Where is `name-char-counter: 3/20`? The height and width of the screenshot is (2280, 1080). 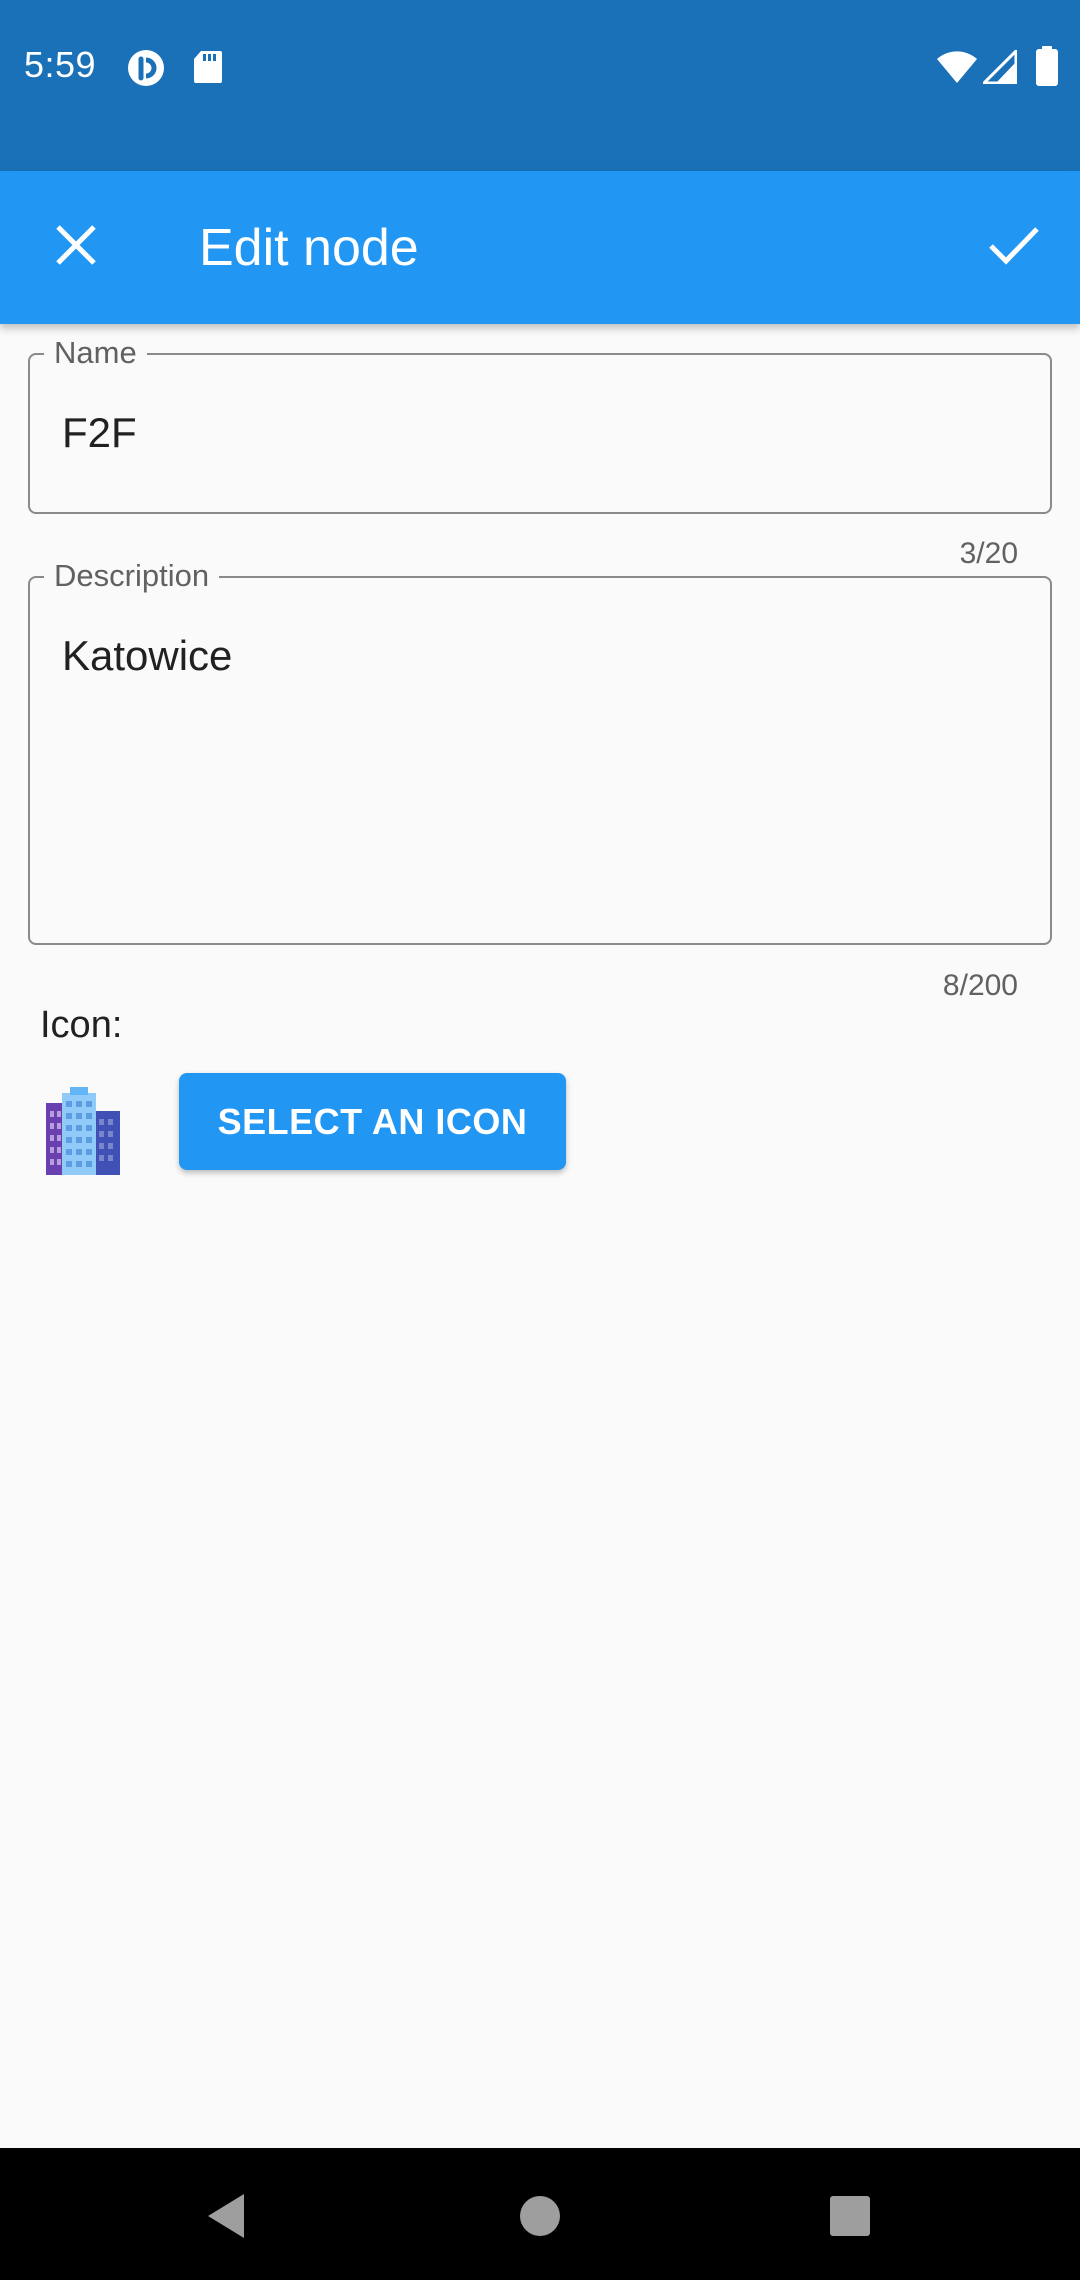
name-char-counter: 3/20 is located at coordinates (988, 553).